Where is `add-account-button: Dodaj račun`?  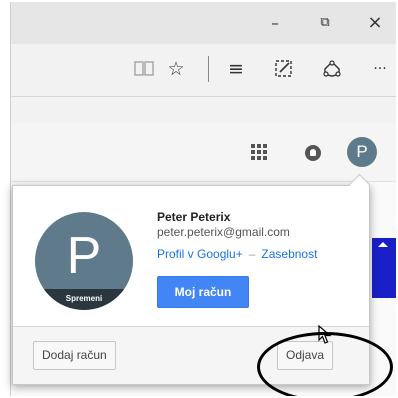 add-account-button: Dodaj račun is located at coordinates (74, 355).